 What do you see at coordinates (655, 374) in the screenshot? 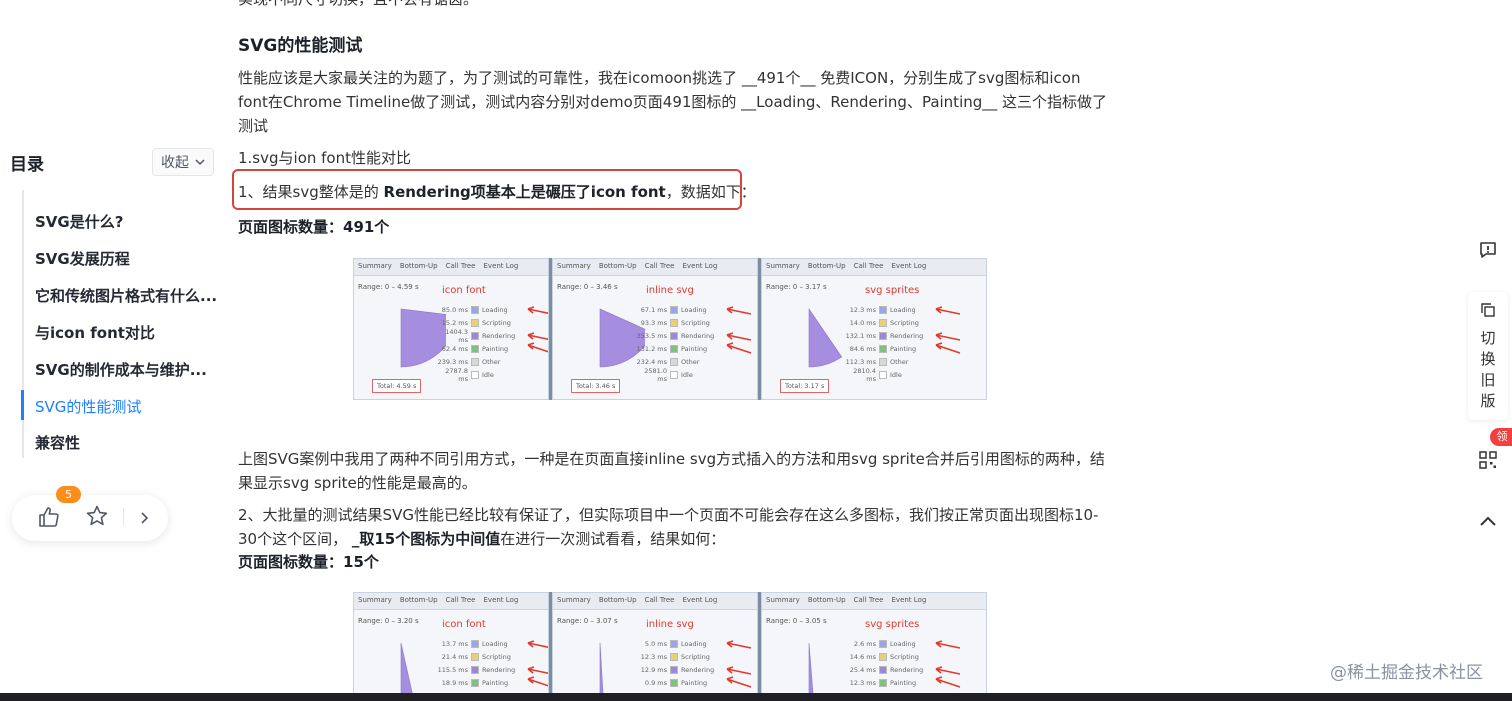
I see `legend-value: 2581.0 ms` at bounding box center [655, 374].